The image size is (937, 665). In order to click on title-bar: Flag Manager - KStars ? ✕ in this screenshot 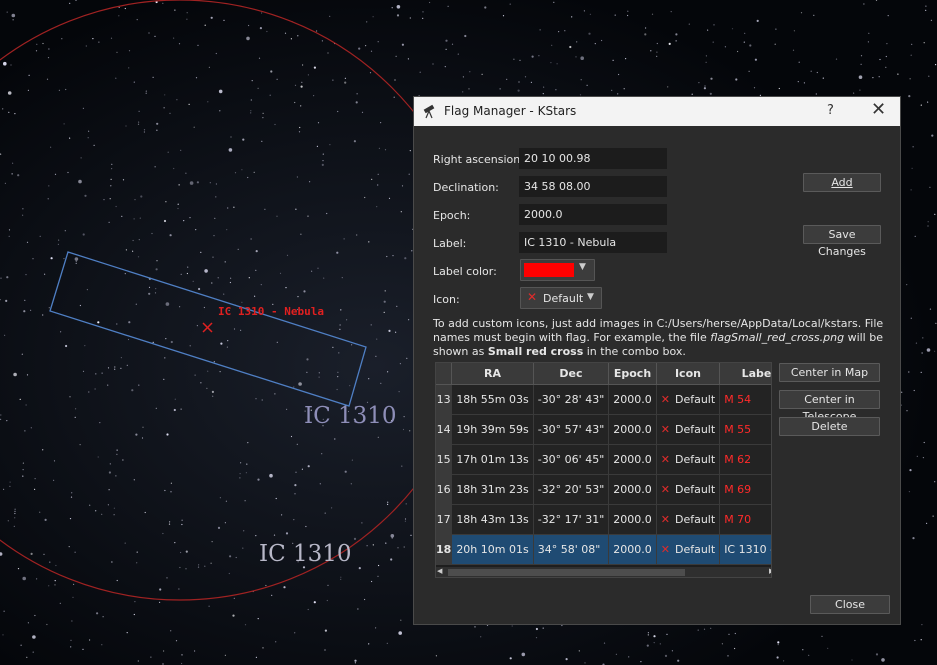, I will do `click(657, 111)`.